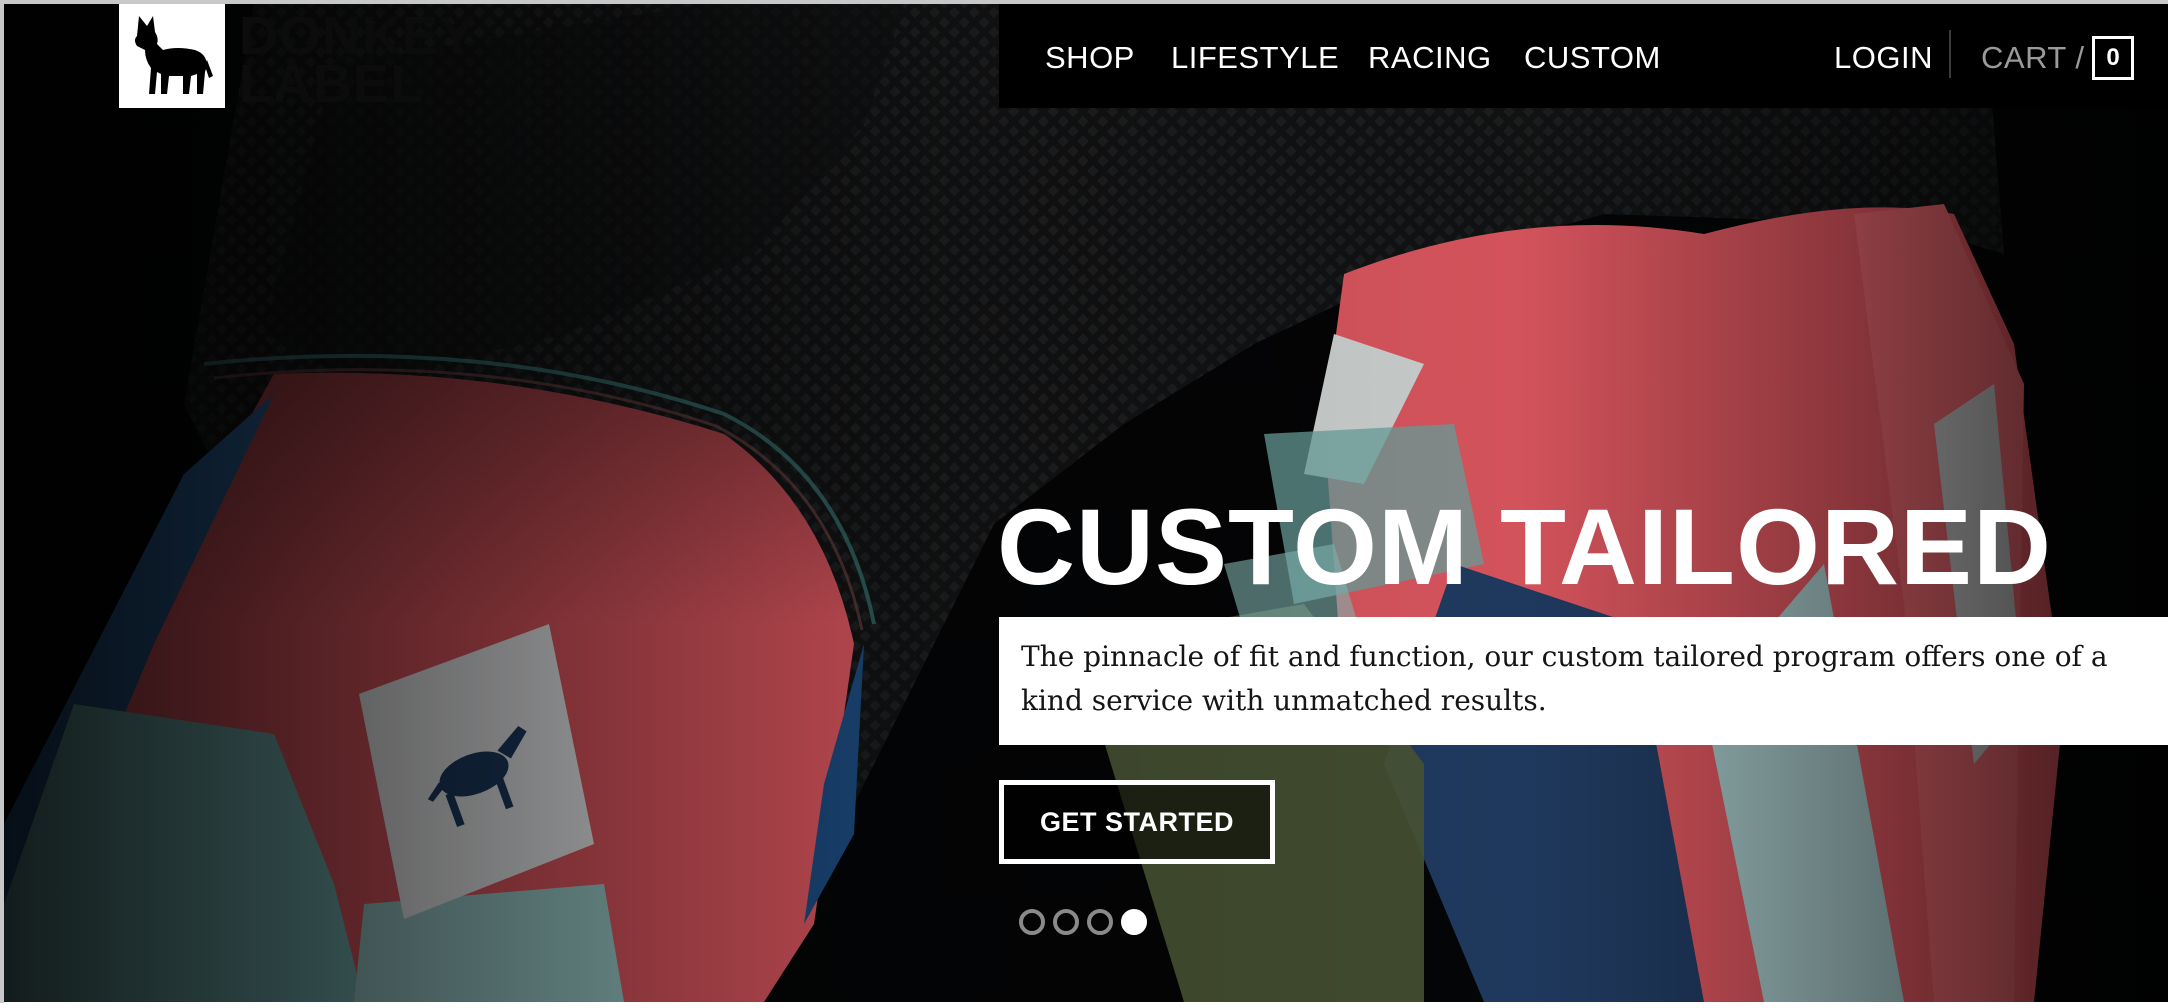  I want to click on cart-count-badge: 0, so click(2113, 58).